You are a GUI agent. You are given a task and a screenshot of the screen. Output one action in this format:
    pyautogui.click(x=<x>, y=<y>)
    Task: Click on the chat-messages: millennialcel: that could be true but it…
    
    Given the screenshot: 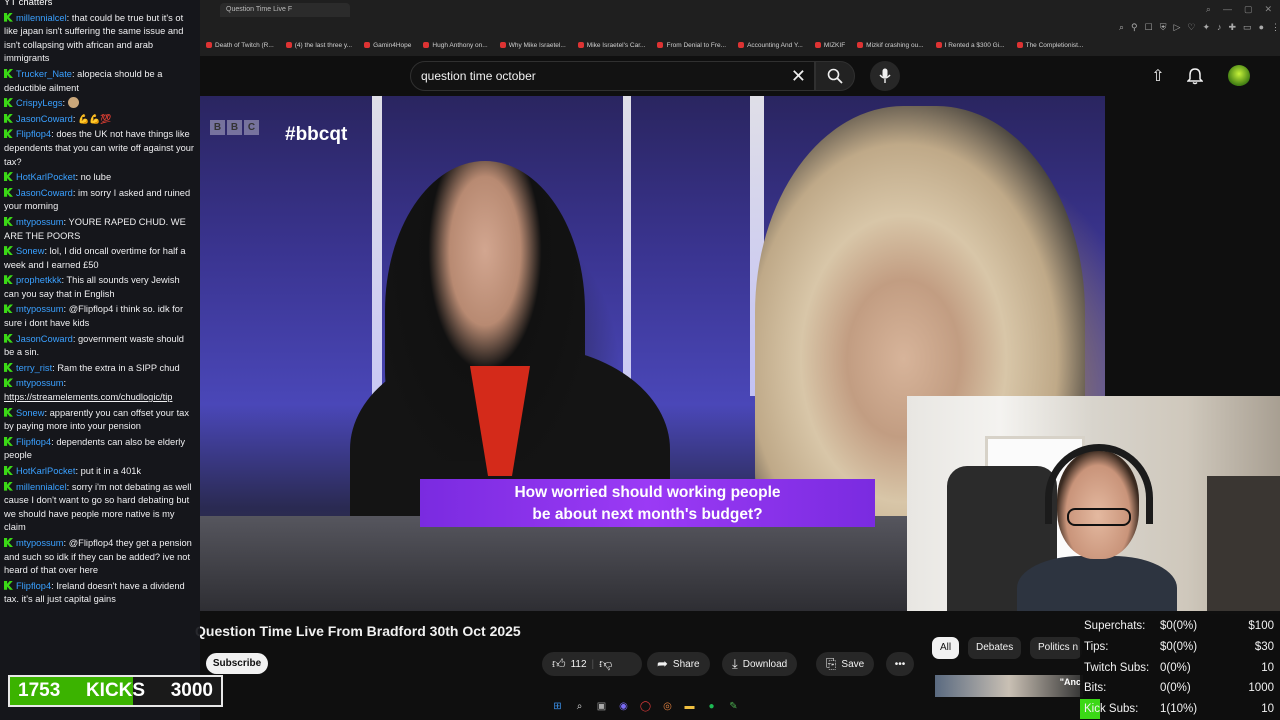 What is the action you would take?
    pyautogui.click(x=100, y=309)
    